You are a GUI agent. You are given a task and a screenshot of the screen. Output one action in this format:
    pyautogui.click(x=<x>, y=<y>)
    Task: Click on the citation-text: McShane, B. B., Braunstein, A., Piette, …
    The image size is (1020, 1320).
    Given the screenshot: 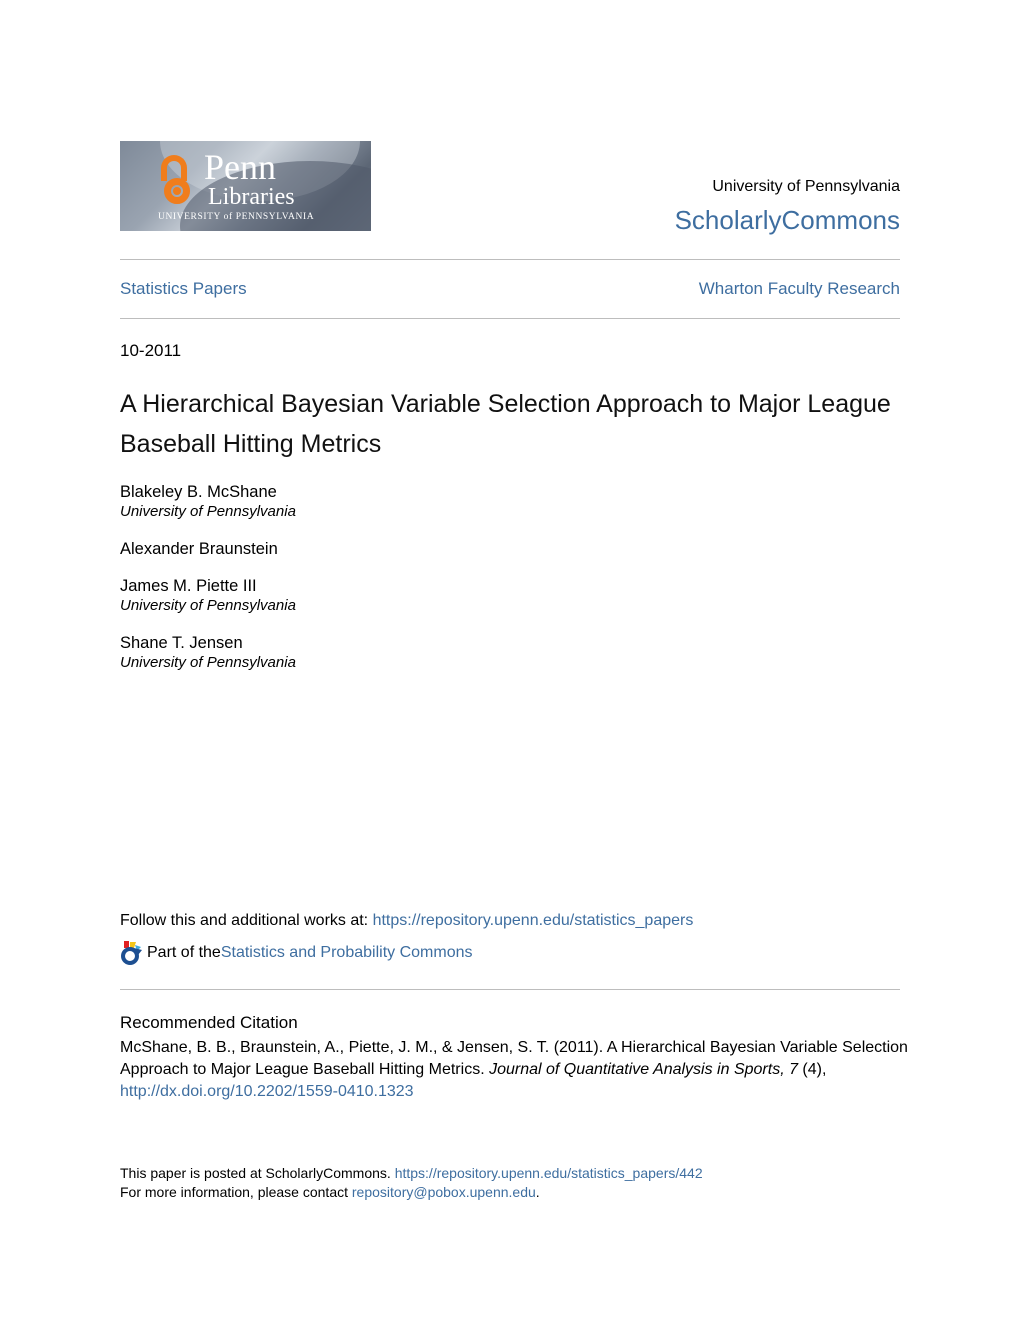 What is the action you would take?
    pyautogui.click(x=515, y=1070)
    